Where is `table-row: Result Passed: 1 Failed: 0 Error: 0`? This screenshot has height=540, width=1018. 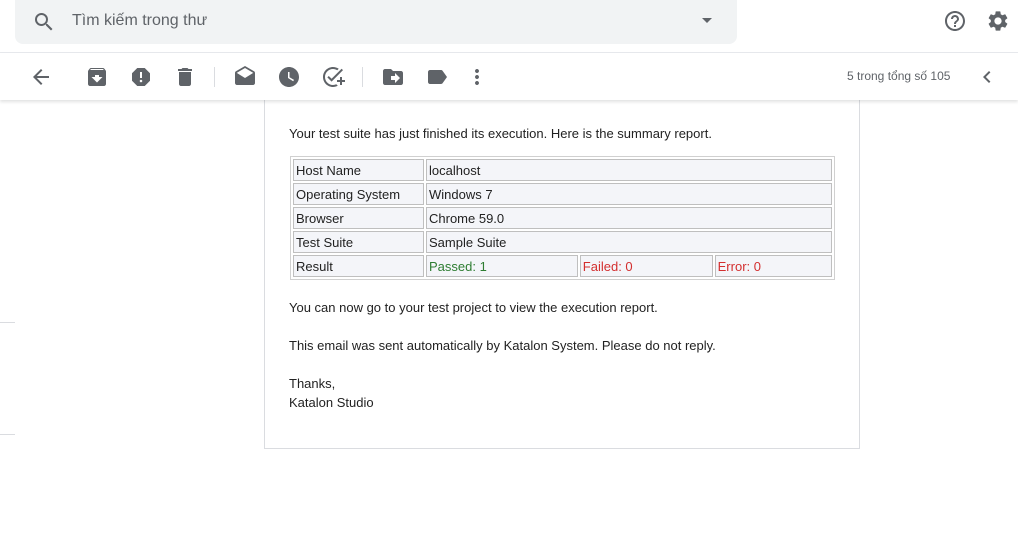 table-row: Result Passed: 1 Failed: 0 Error: 0 is located at coordinates (562, 266).